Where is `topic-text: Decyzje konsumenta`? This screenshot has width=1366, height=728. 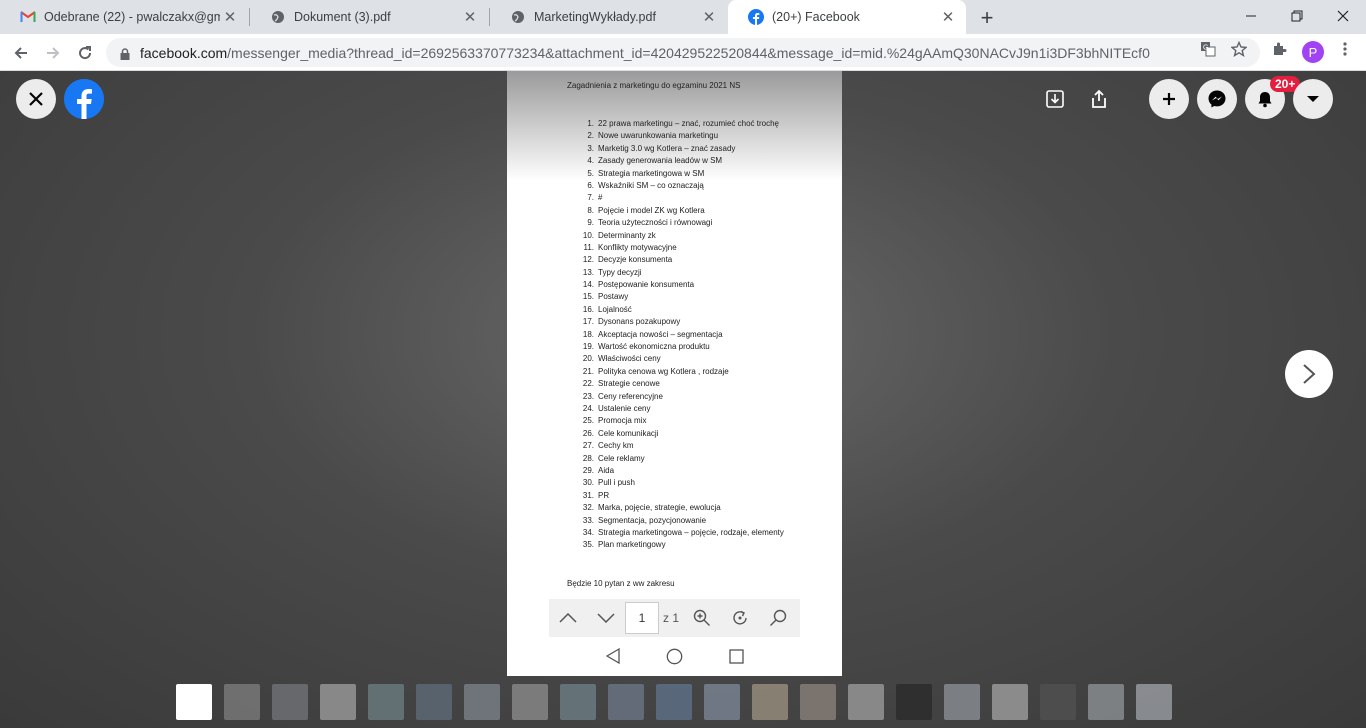
topic-text: Decyzje konsumenta is located at coordinates (635, 260).